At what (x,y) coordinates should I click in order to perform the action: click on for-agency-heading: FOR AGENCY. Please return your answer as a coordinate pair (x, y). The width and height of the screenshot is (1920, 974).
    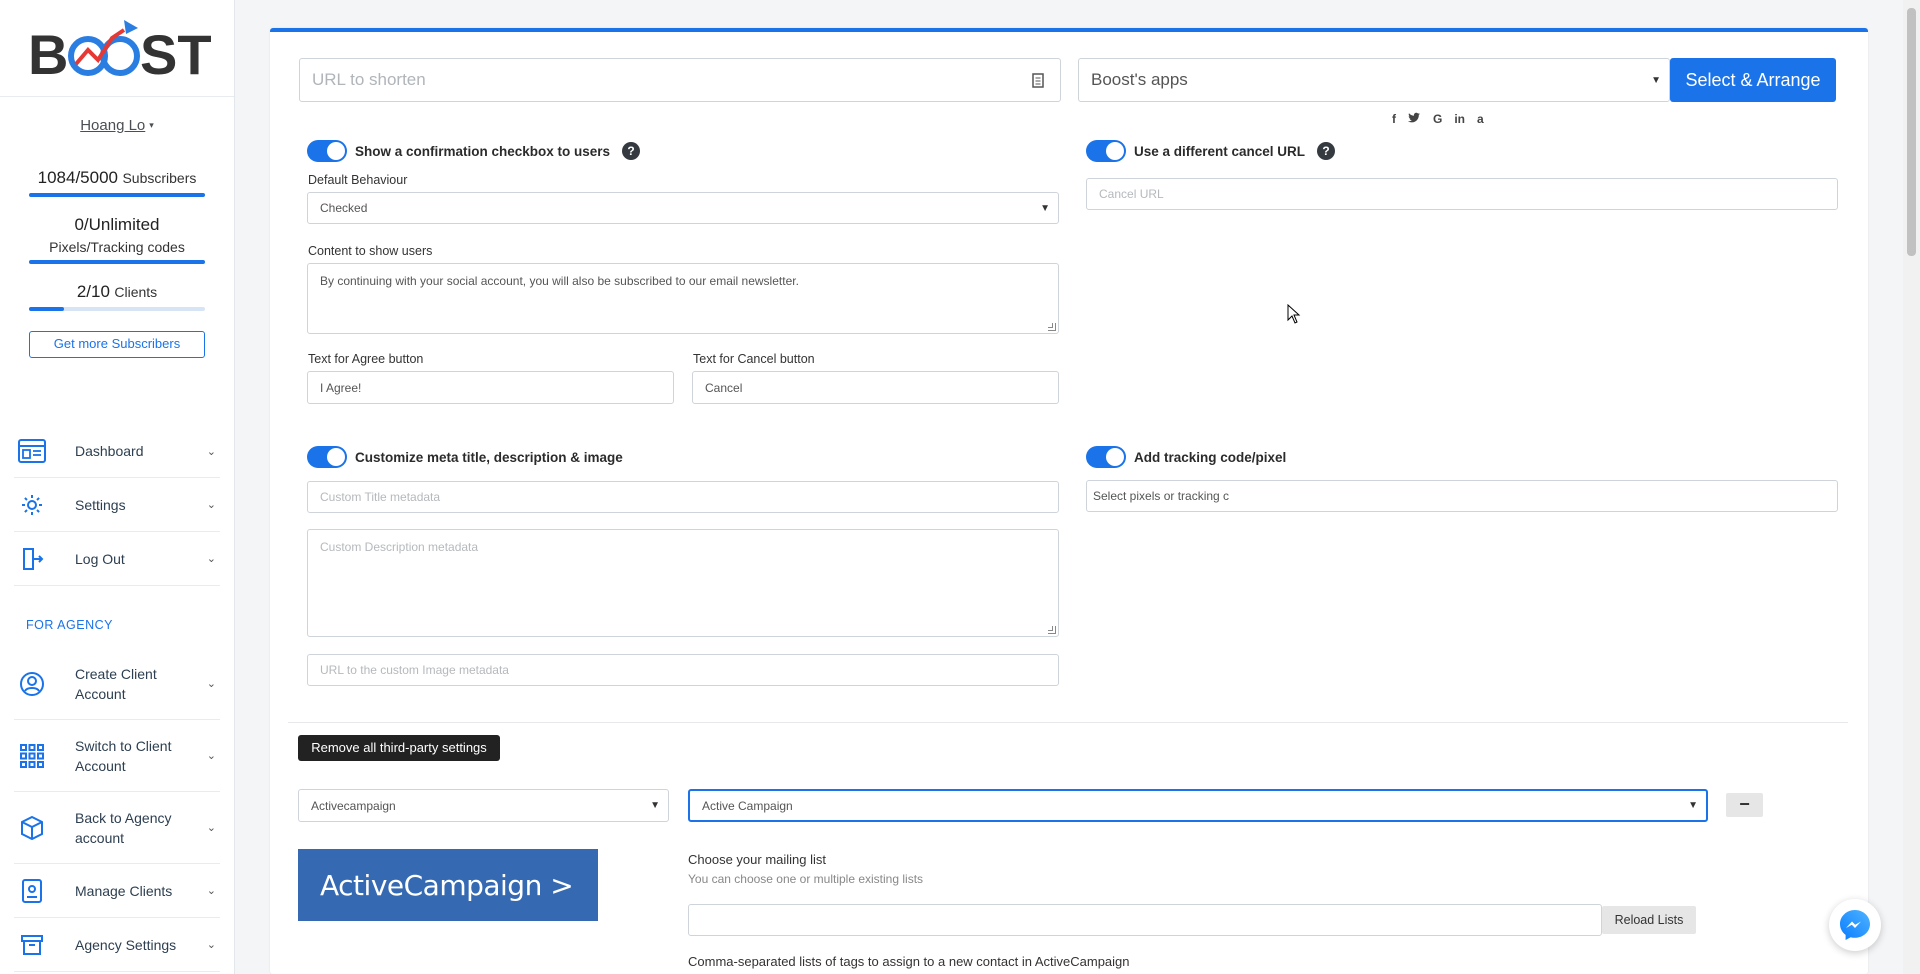
    Looking at the image, I should click on (69, 625).